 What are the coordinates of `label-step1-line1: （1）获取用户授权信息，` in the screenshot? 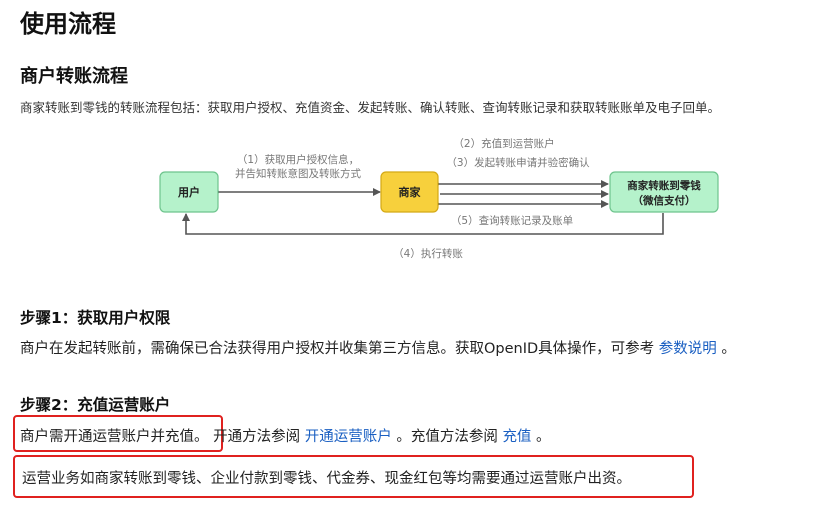 It's located at (298, 159).